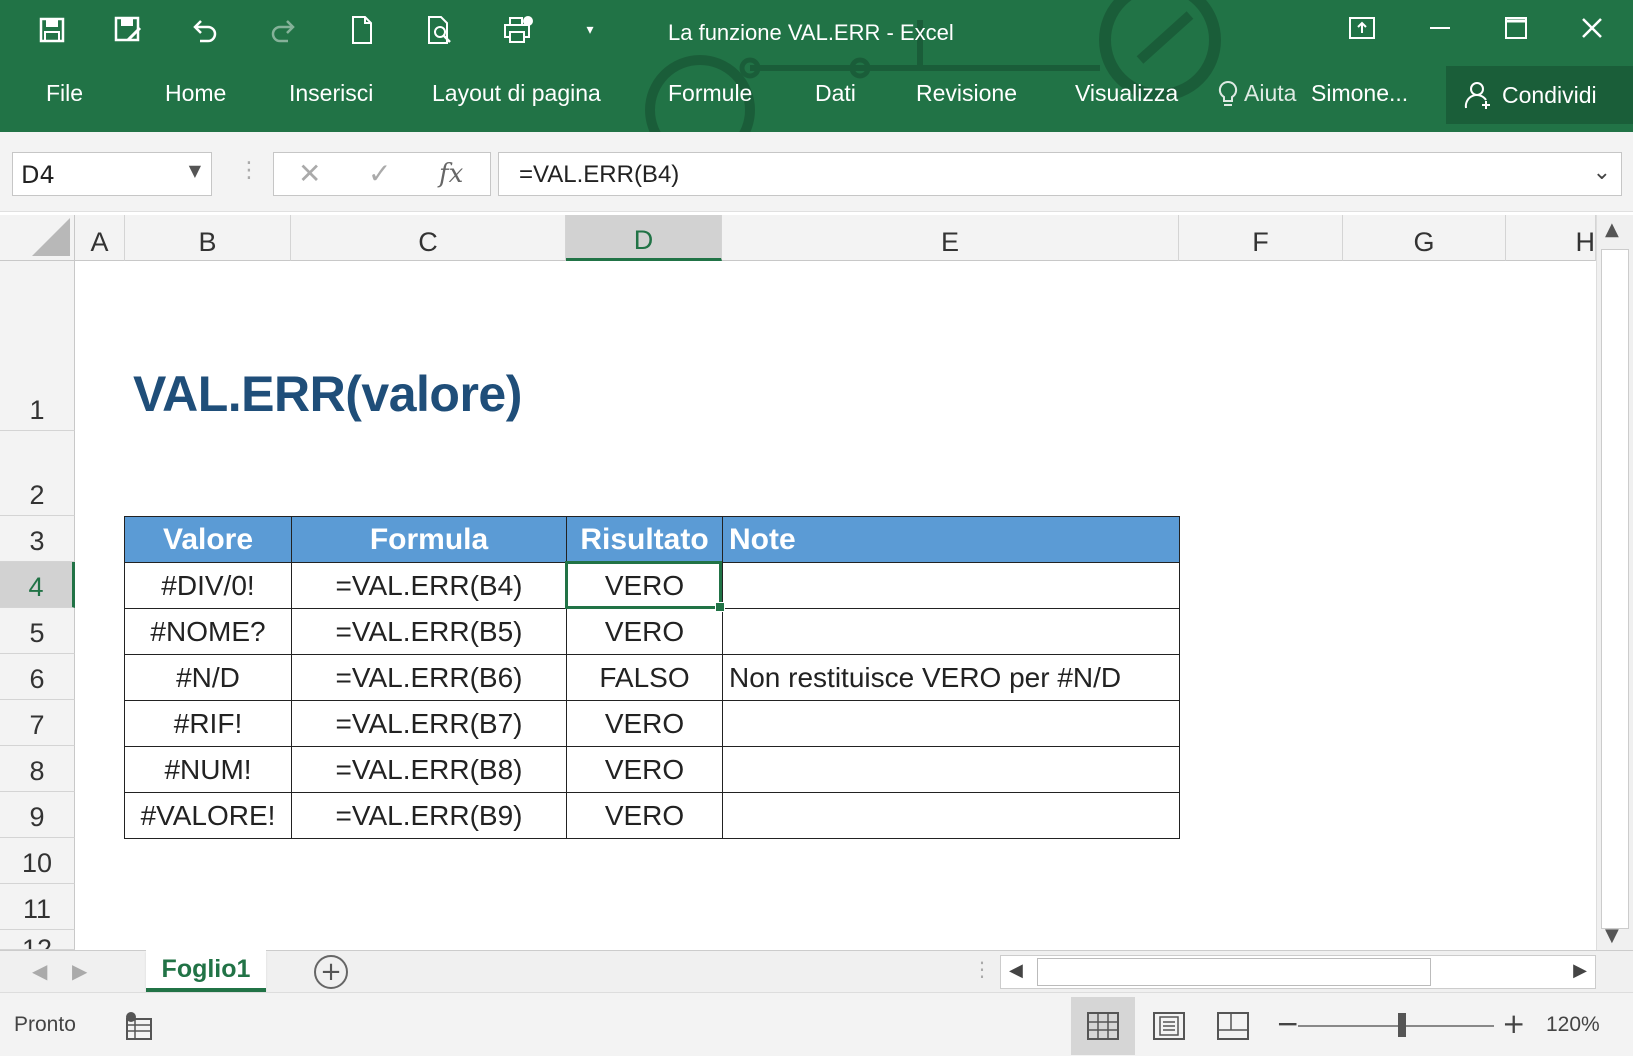 The image size is (1633, 1056). Describe the element at coordinates (1126, 93) in the screenshot. I see `tab-view: Visualizza` at that location.